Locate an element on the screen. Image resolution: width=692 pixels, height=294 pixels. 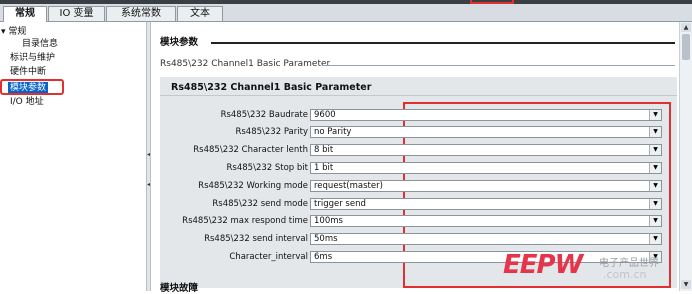
param-row-working-mode: Rs485\232 Working mode request(master) ▼ is located at coordinates (418, 186).